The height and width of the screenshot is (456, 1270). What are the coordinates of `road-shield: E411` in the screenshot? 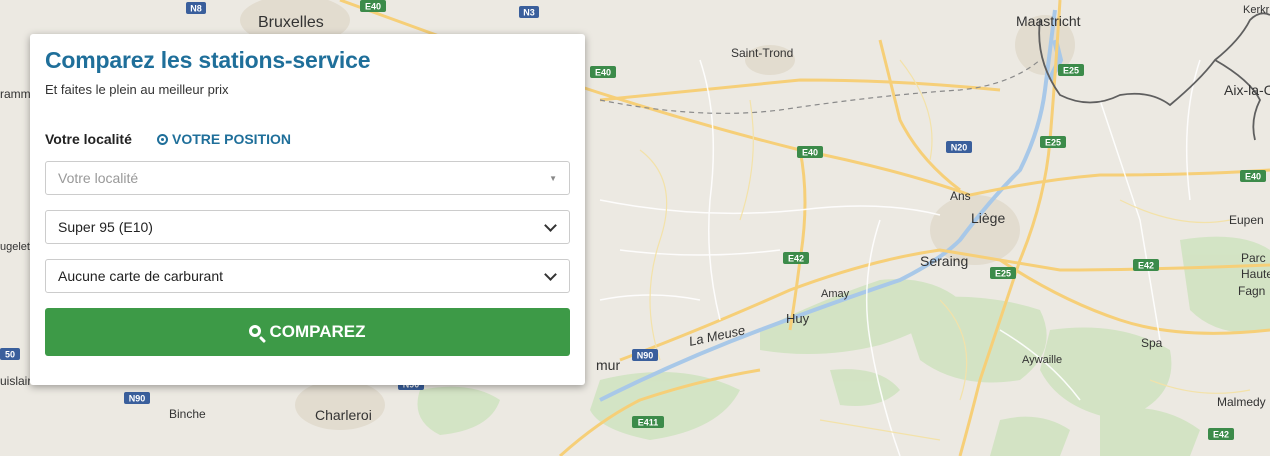 It's located at (648, 422).